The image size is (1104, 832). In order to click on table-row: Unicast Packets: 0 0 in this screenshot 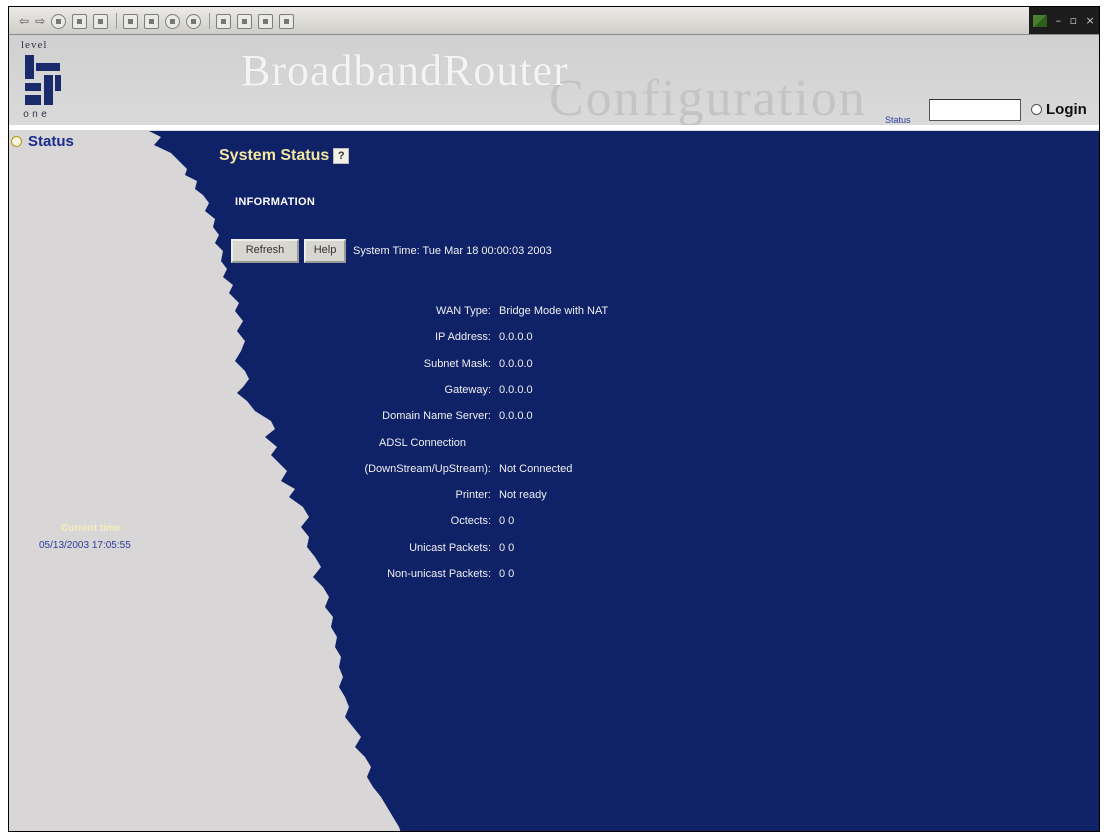, I will do `click(359, 550)`.